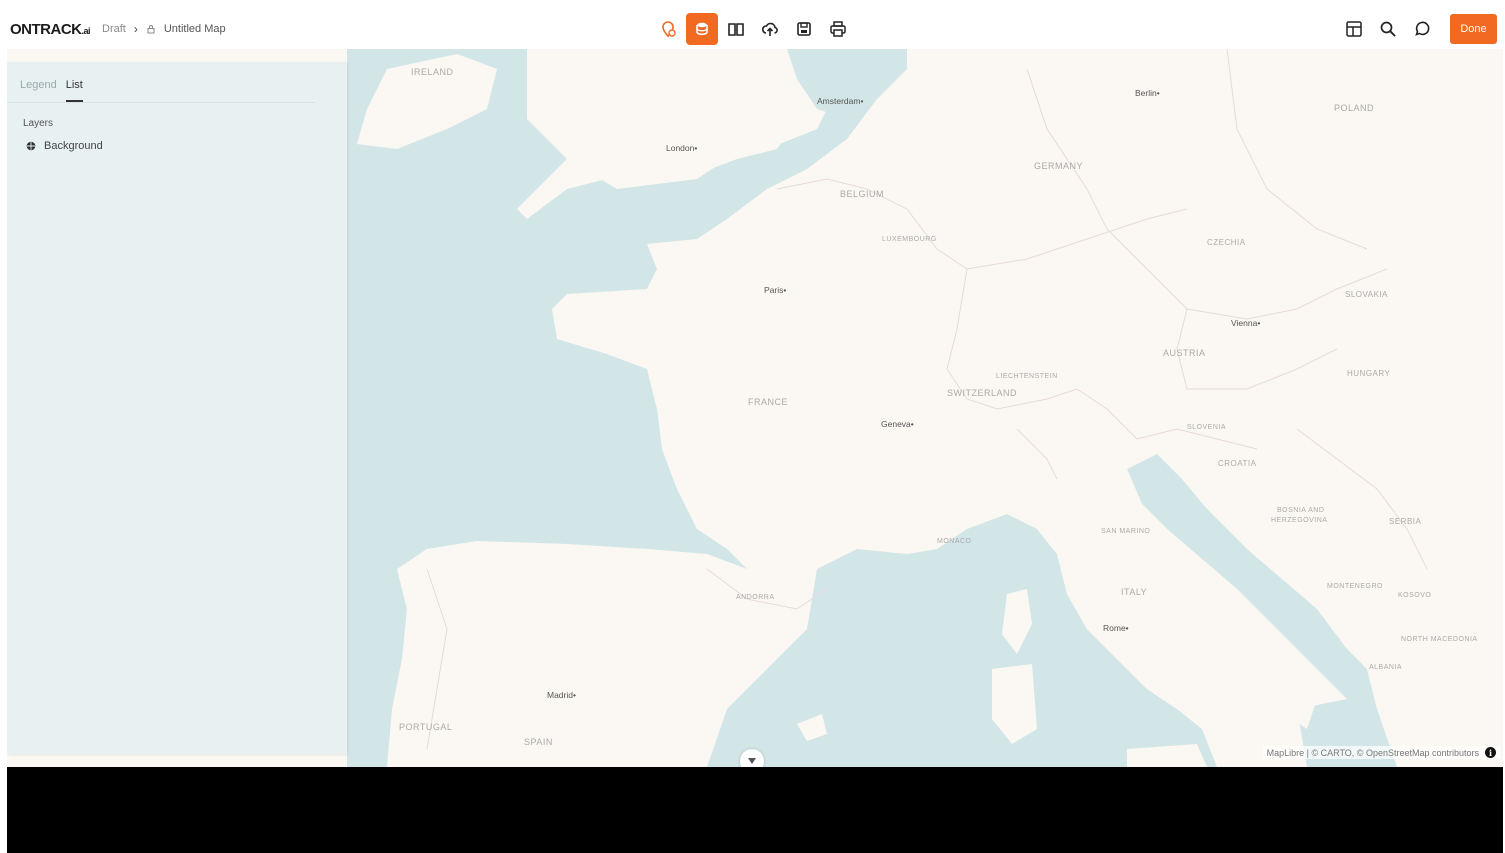  I want to click on layer-label: Background, so click(73, 146).